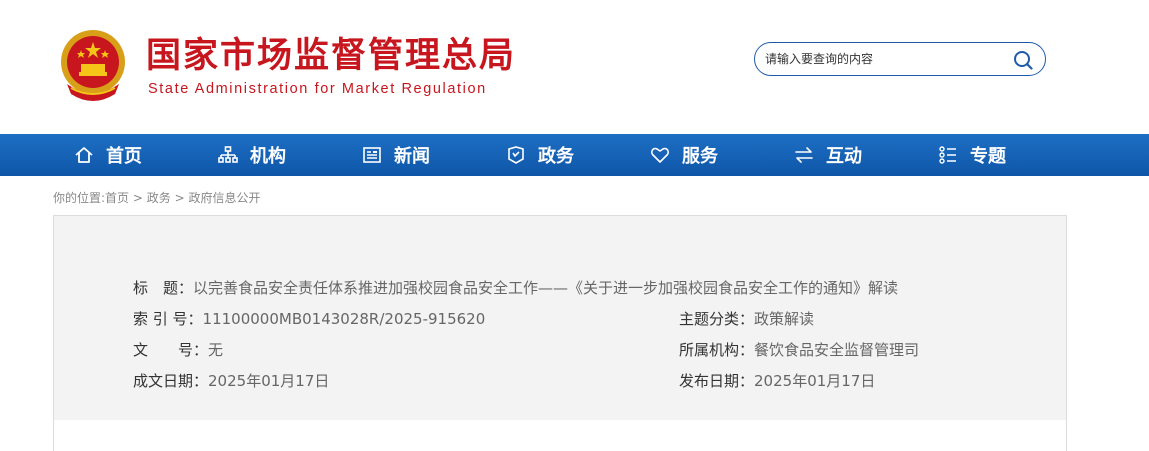  I want to click on nav-item-government: 政务, so click(539, 155).